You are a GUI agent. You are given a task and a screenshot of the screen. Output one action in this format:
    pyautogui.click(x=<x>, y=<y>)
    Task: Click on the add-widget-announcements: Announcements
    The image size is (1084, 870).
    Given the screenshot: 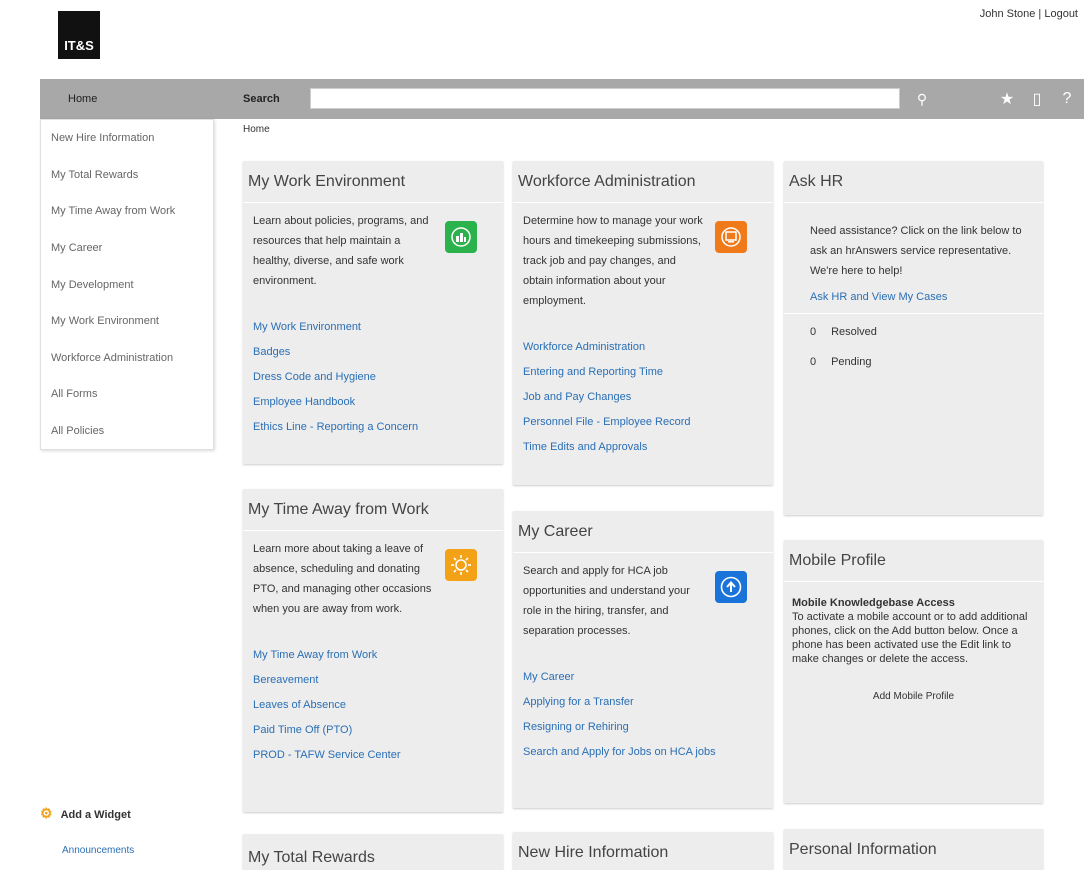 What is the action you would take?
    pyautogui.click(x=98, y=850)
    